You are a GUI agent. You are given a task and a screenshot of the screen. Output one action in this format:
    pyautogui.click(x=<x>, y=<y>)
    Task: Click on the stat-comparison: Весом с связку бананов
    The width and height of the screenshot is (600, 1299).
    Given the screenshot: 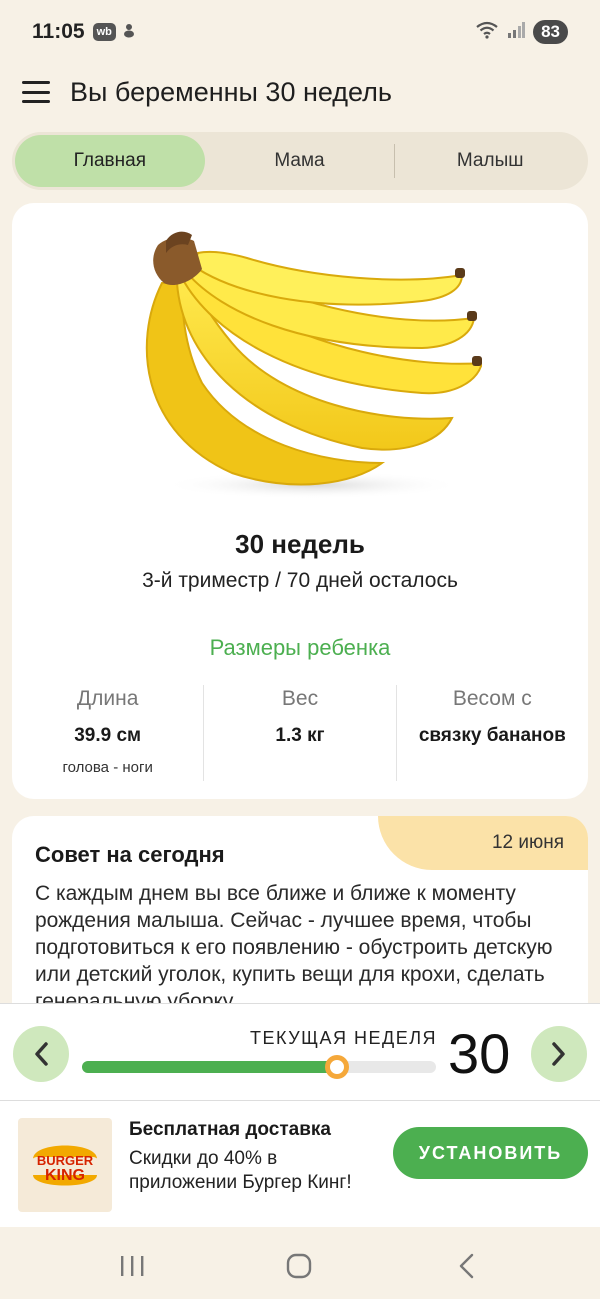 What is the action you would take?
    pyautogui.click(x=491, y=733)
    